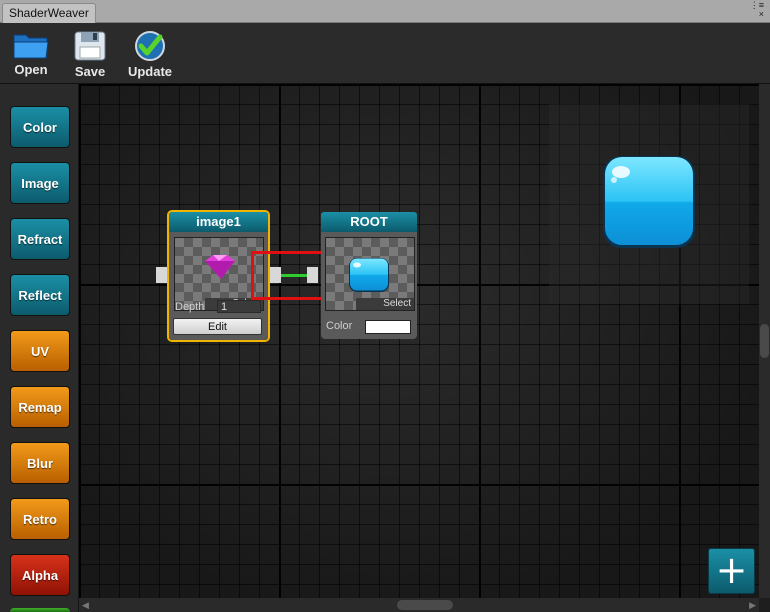  I want to click on open-button: Open, so click(31, 54).